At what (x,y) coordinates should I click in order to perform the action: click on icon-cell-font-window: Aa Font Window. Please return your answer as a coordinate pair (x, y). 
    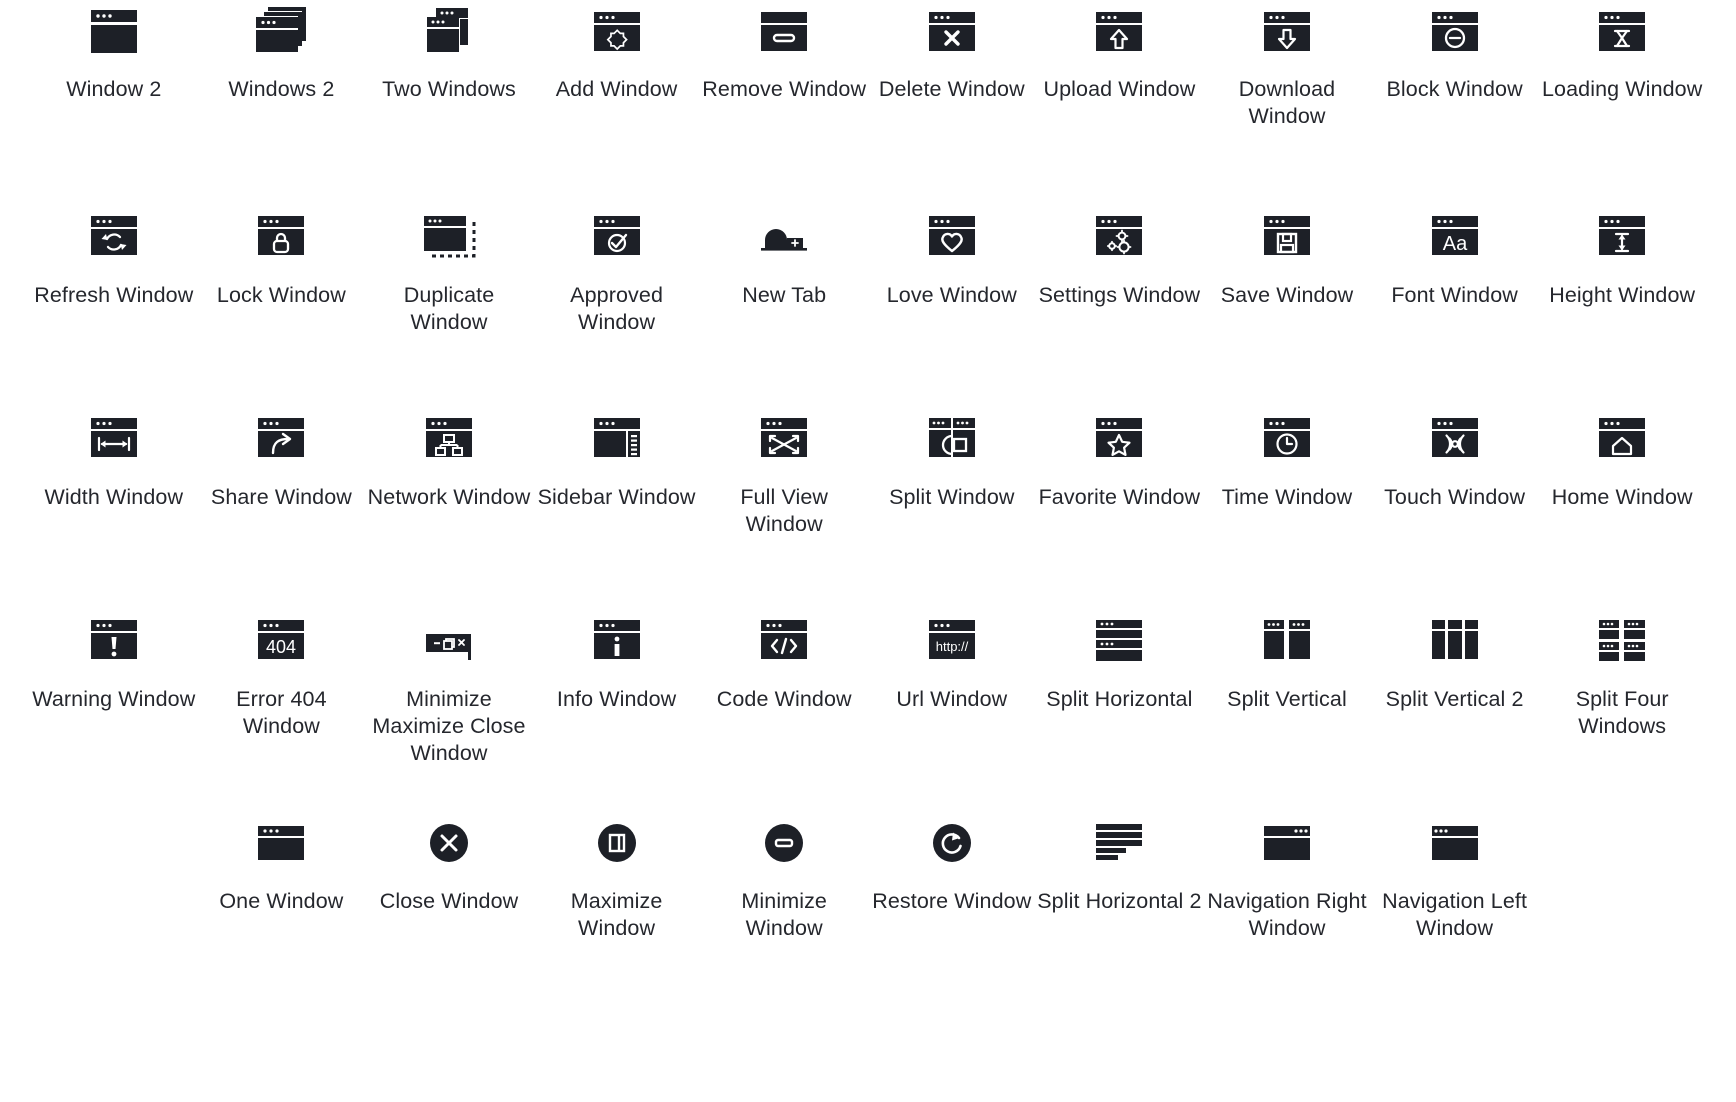
    Looking at the image, I should click on (1455, 303).